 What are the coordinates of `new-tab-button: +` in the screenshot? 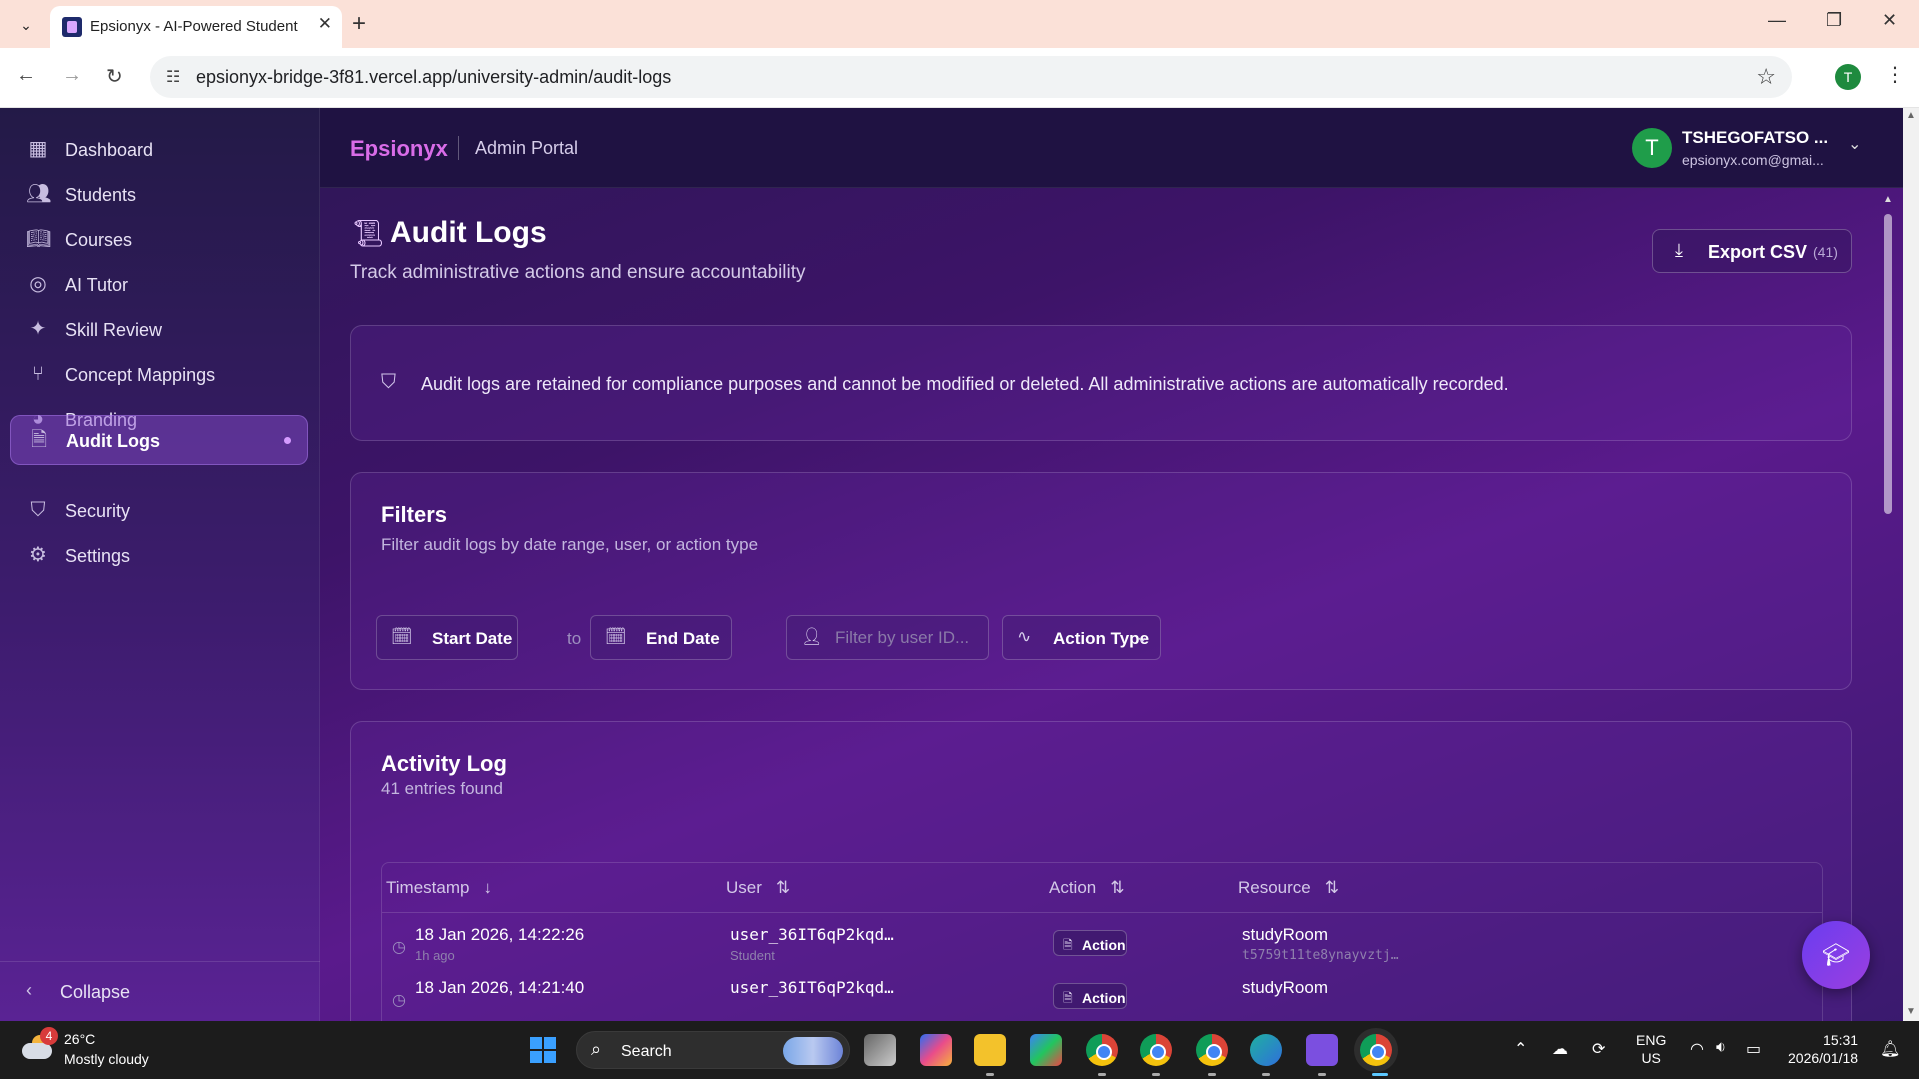 It's located at (359, 24).